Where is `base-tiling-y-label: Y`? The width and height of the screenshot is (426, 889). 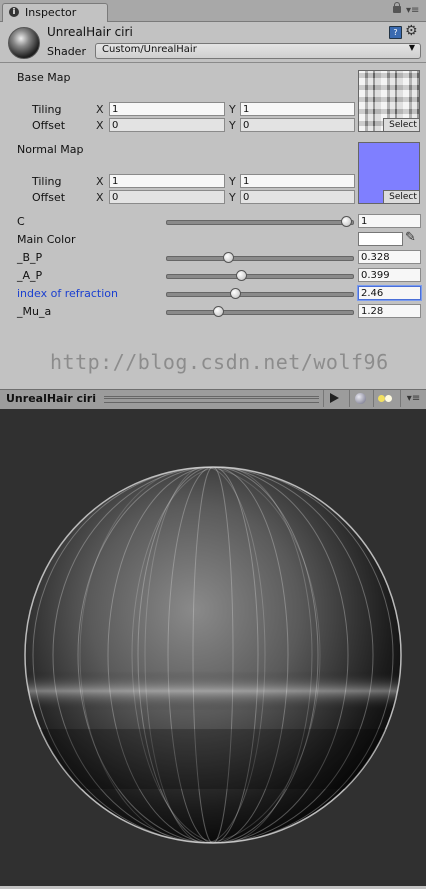 base-tiling-y-label: Y is located at coordinates (232, 109).